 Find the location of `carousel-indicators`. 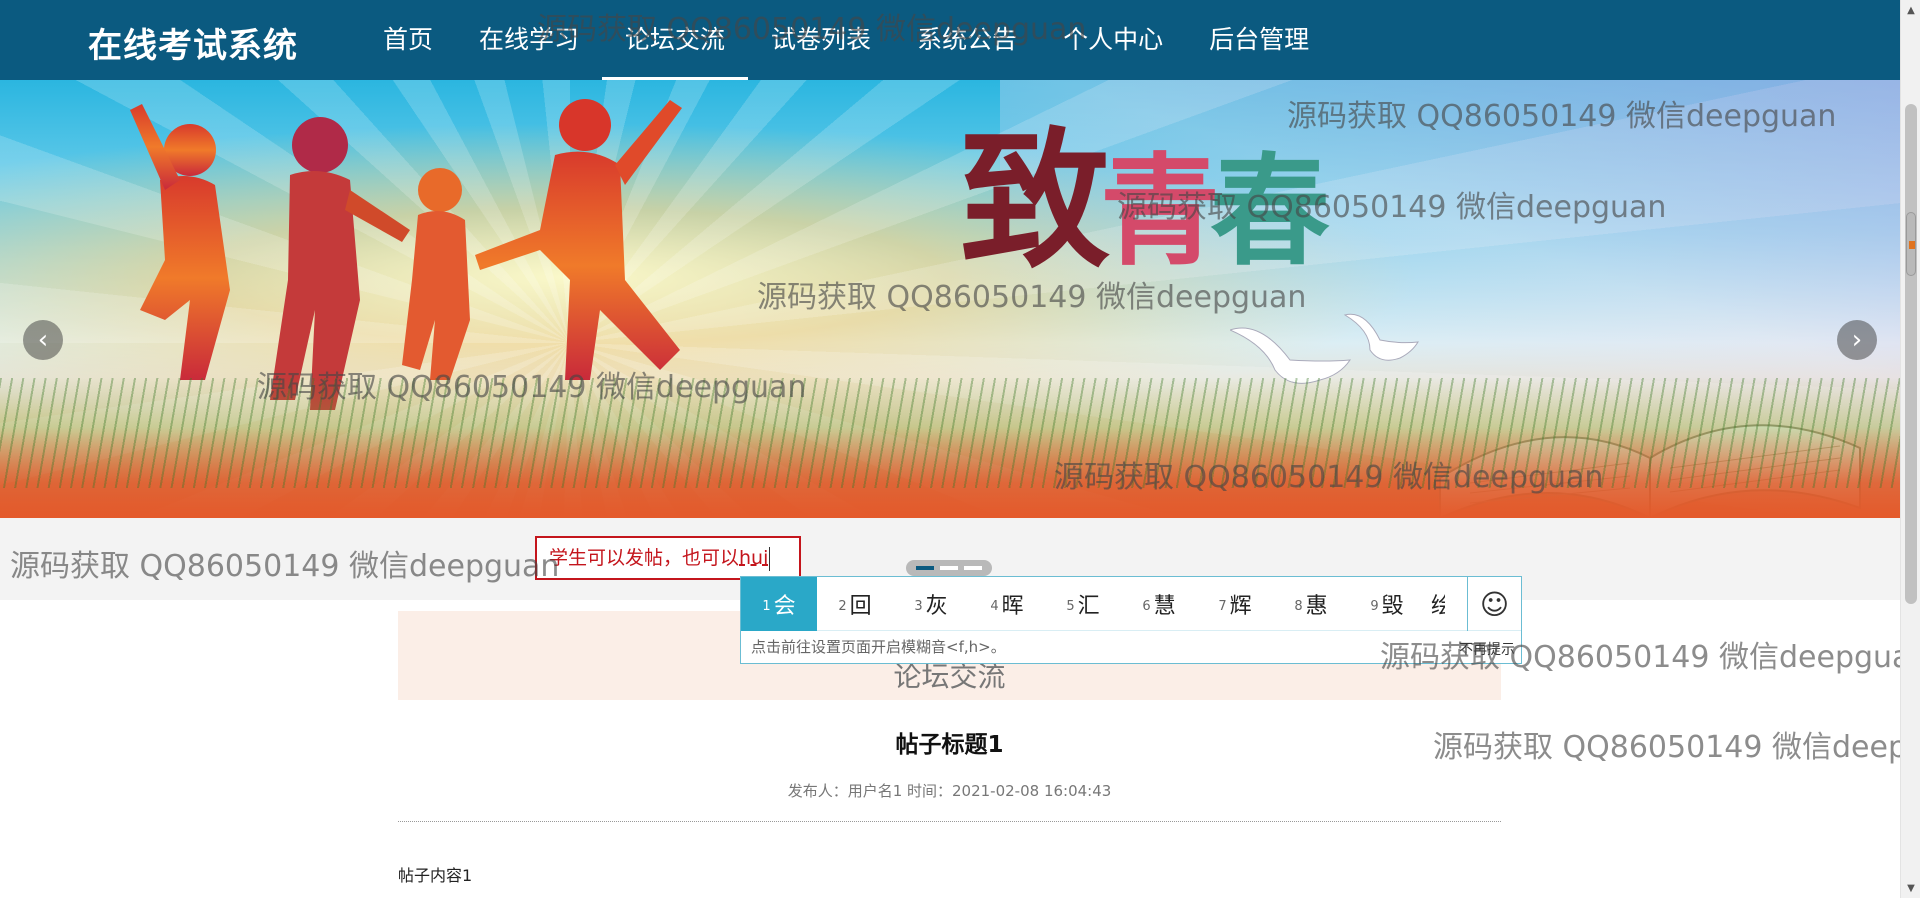

carousel-indicators is located at coordinates (949, 568).